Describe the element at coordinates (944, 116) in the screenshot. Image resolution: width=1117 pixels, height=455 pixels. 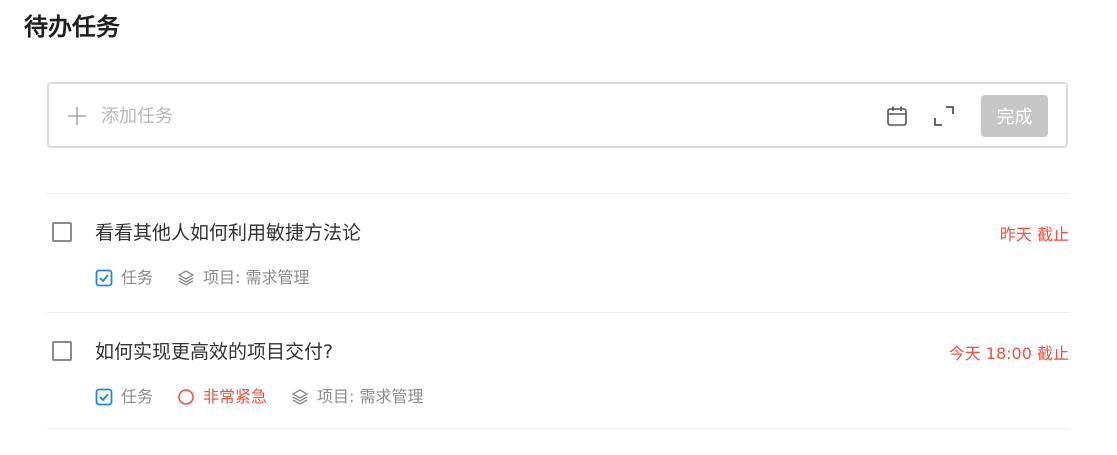
I see `expand-icon` at that location.